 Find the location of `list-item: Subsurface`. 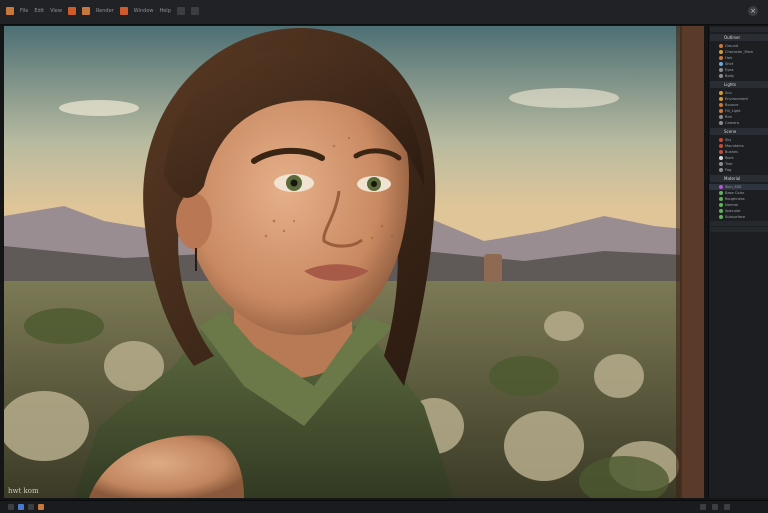

list-item: Subsurface is located at coordinates (738, 217).